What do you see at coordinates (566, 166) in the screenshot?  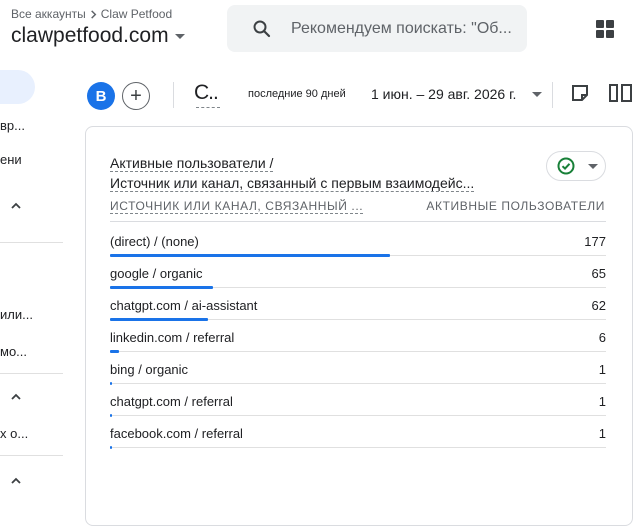 I see `check-circle-icon` at bounding box center [566, 166].